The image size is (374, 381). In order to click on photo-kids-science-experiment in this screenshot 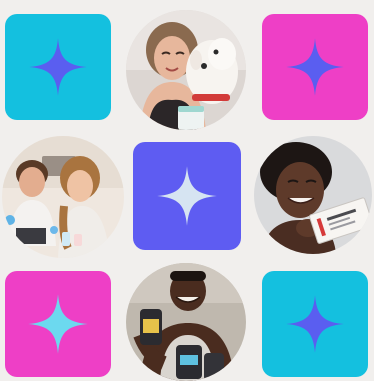, I will do `click(63, 197)`.